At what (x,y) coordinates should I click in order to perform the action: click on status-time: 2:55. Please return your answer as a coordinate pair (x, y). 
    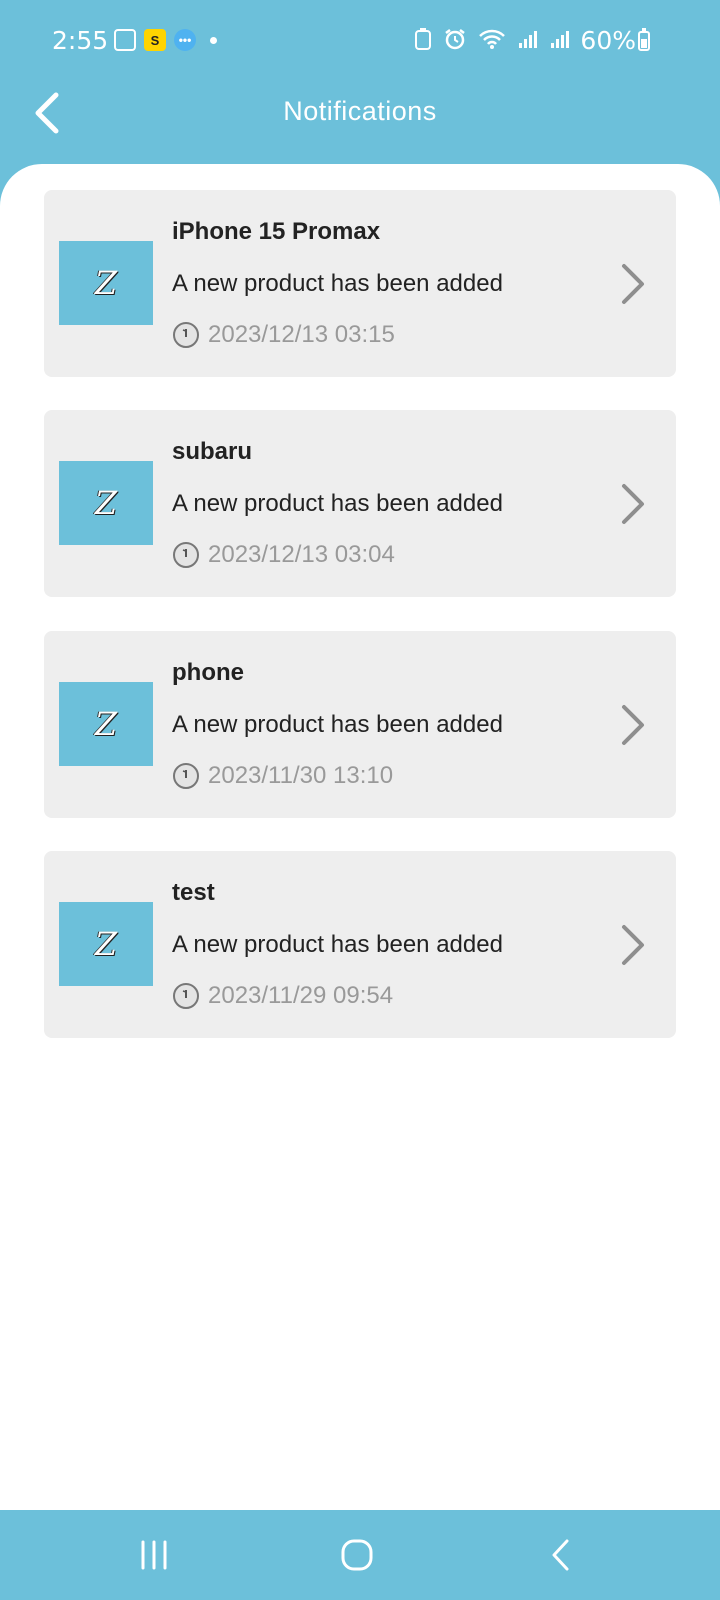
    Looking at the image, I should click on (80, 40).